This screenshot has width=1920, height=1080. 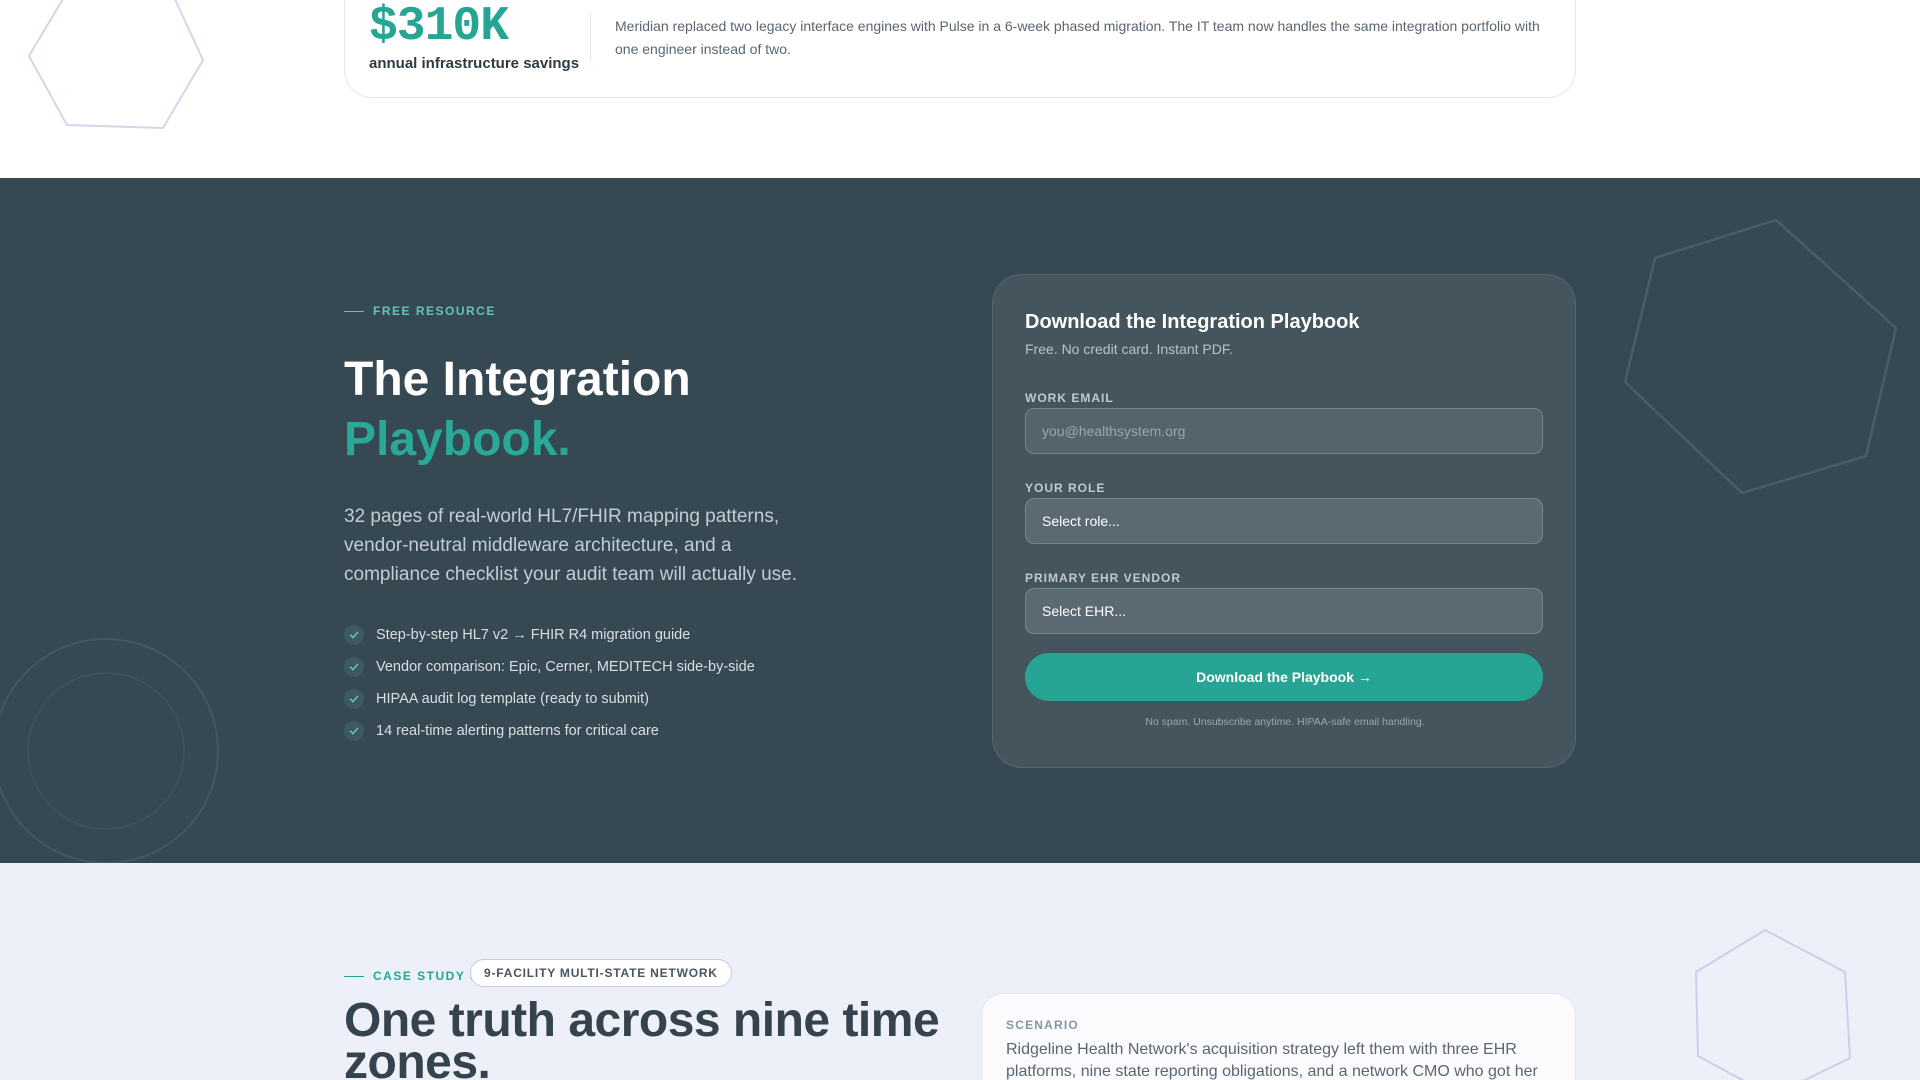 I want to click on circles-decoration, so click(x=109, y=750).